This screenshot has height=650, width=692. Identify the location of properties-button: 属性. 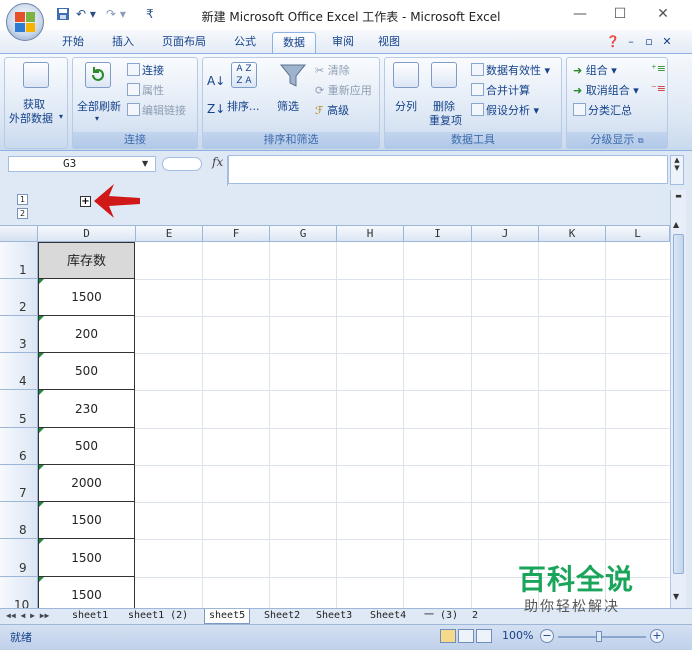
(145, 90).